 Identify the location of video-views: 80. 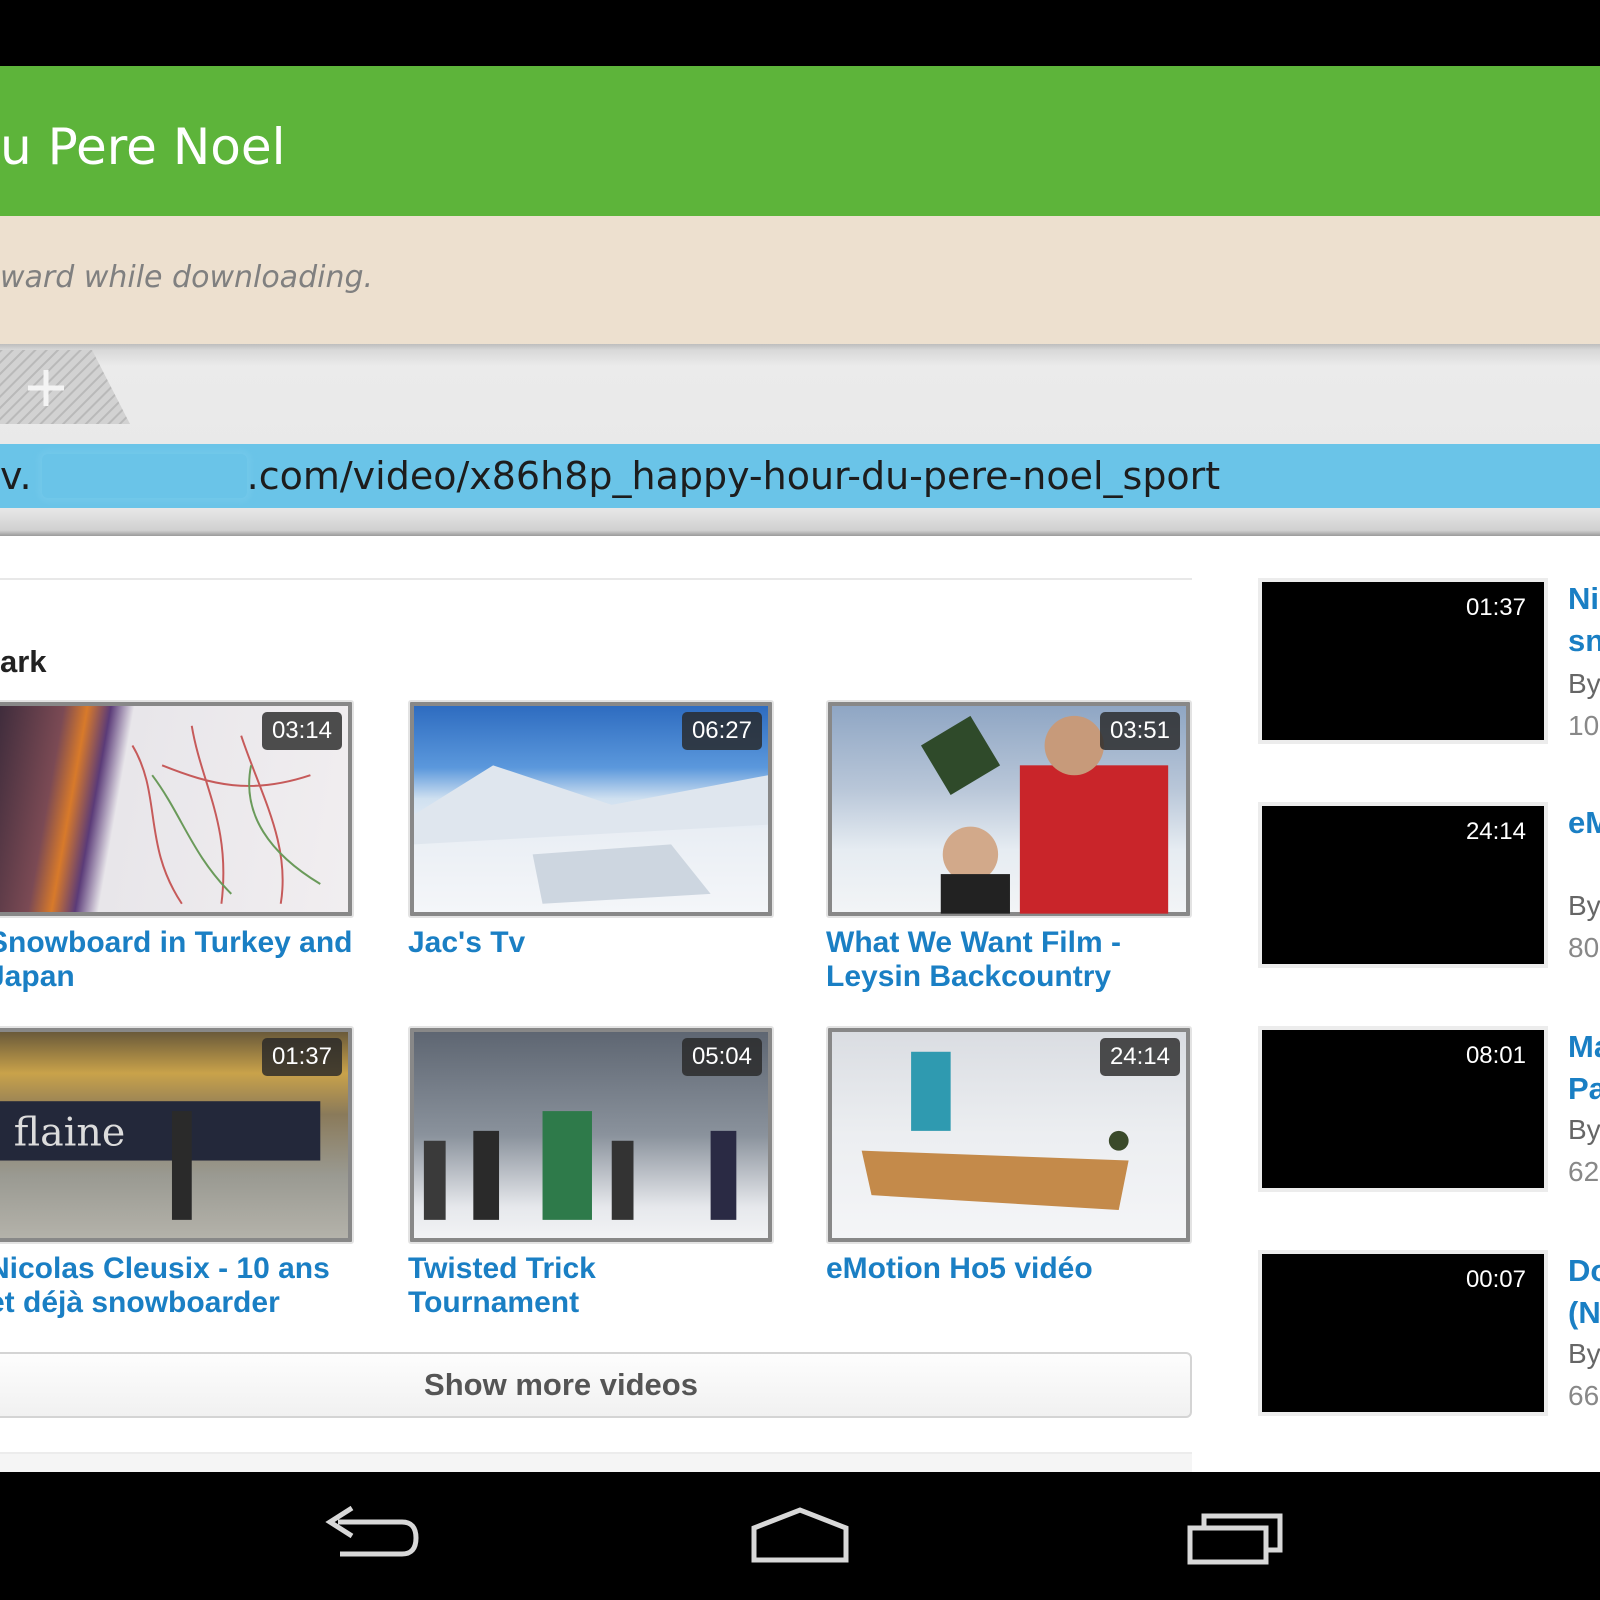
(1584, 947).